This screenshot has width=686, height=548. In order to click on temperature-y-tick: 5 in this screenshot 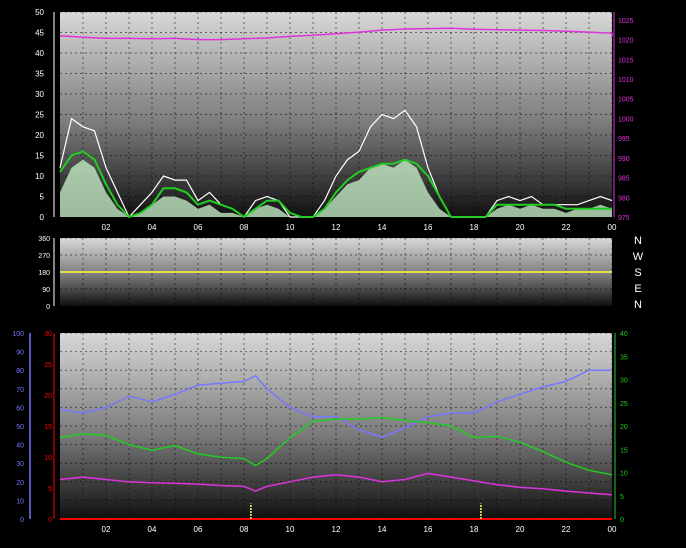, I will do `click(622, 497)`.